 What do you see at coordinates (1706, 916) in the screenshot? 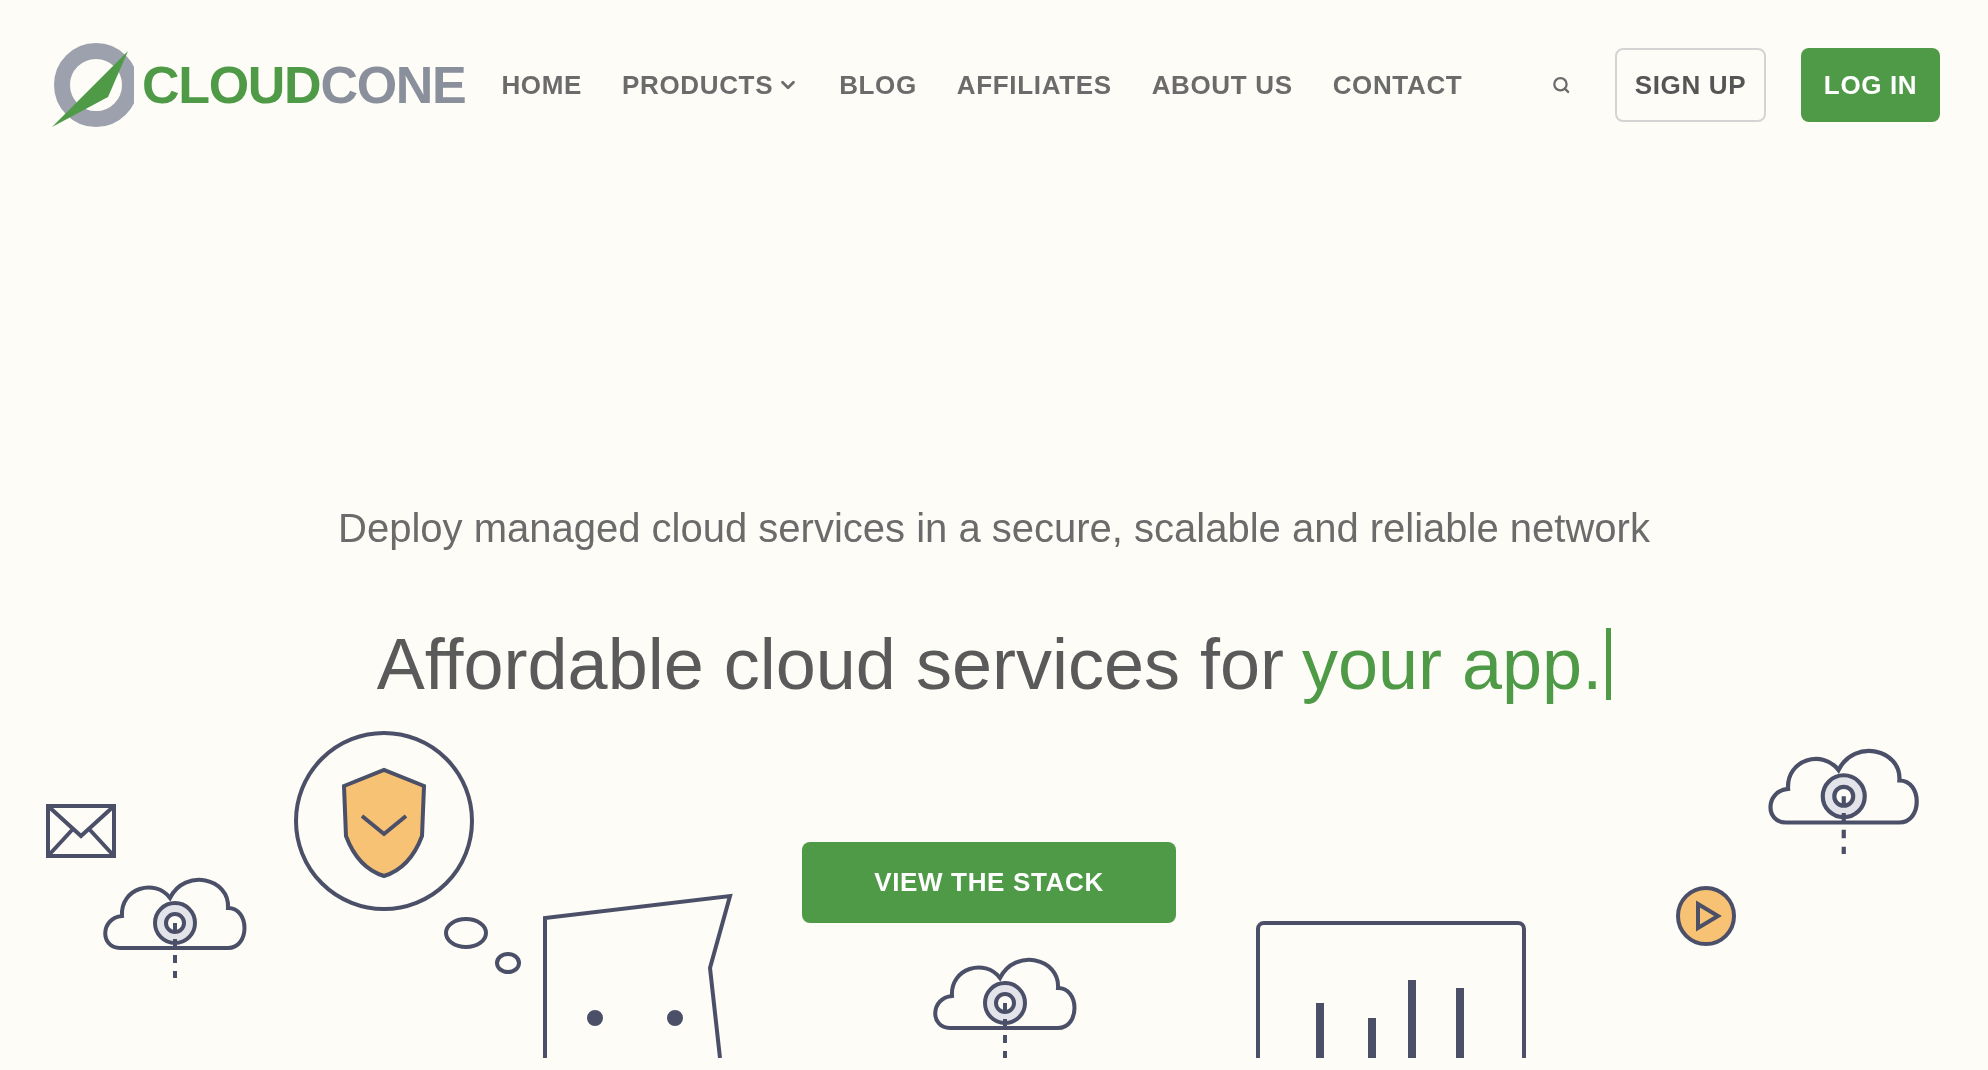
I see `play-button-icon` at bounding box center [1706, 916].